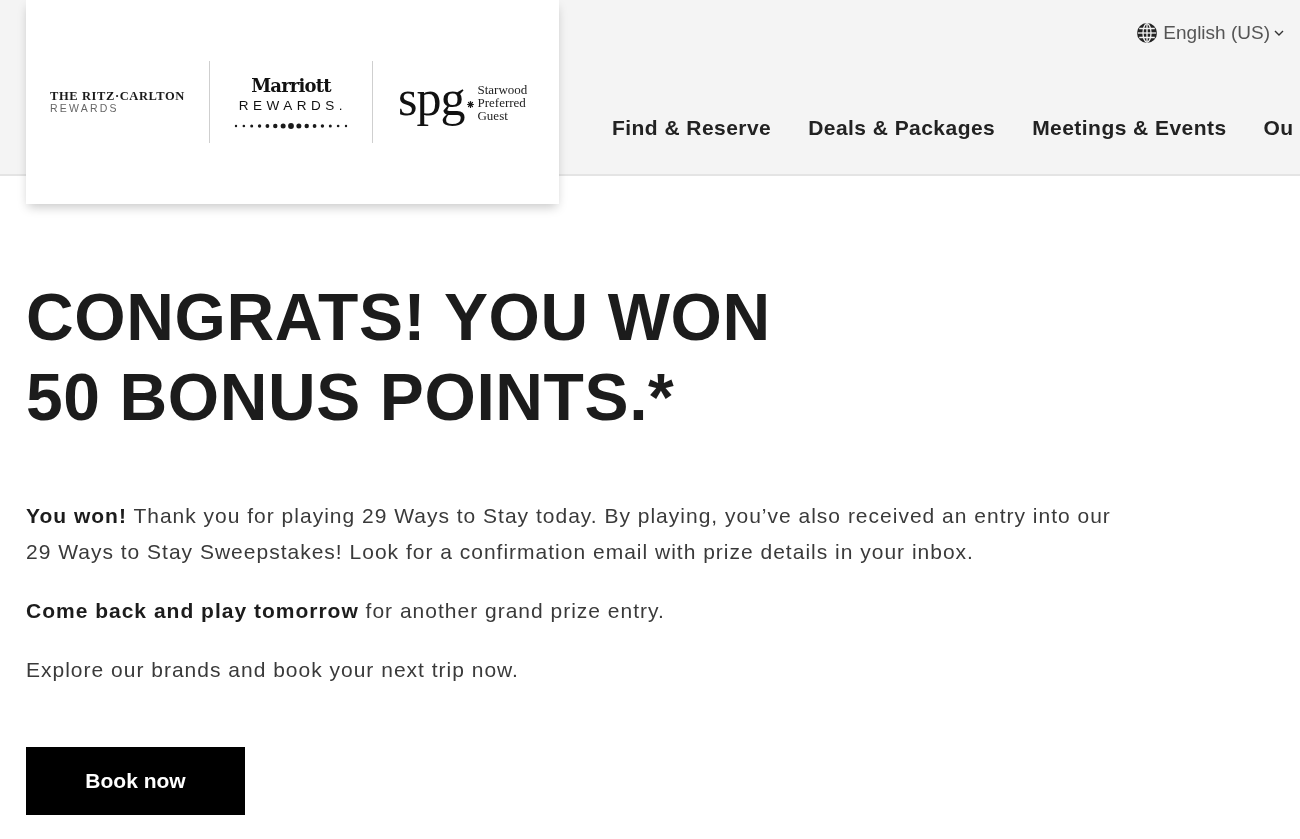 This screenshot has width=1300, height=839. What do you see at coordinates (399, 357) in the screenshot?
I see `page-heading: CONGRATS! YOU WON 50 BONUS POINTS.*` at bounding box center [399, 357].